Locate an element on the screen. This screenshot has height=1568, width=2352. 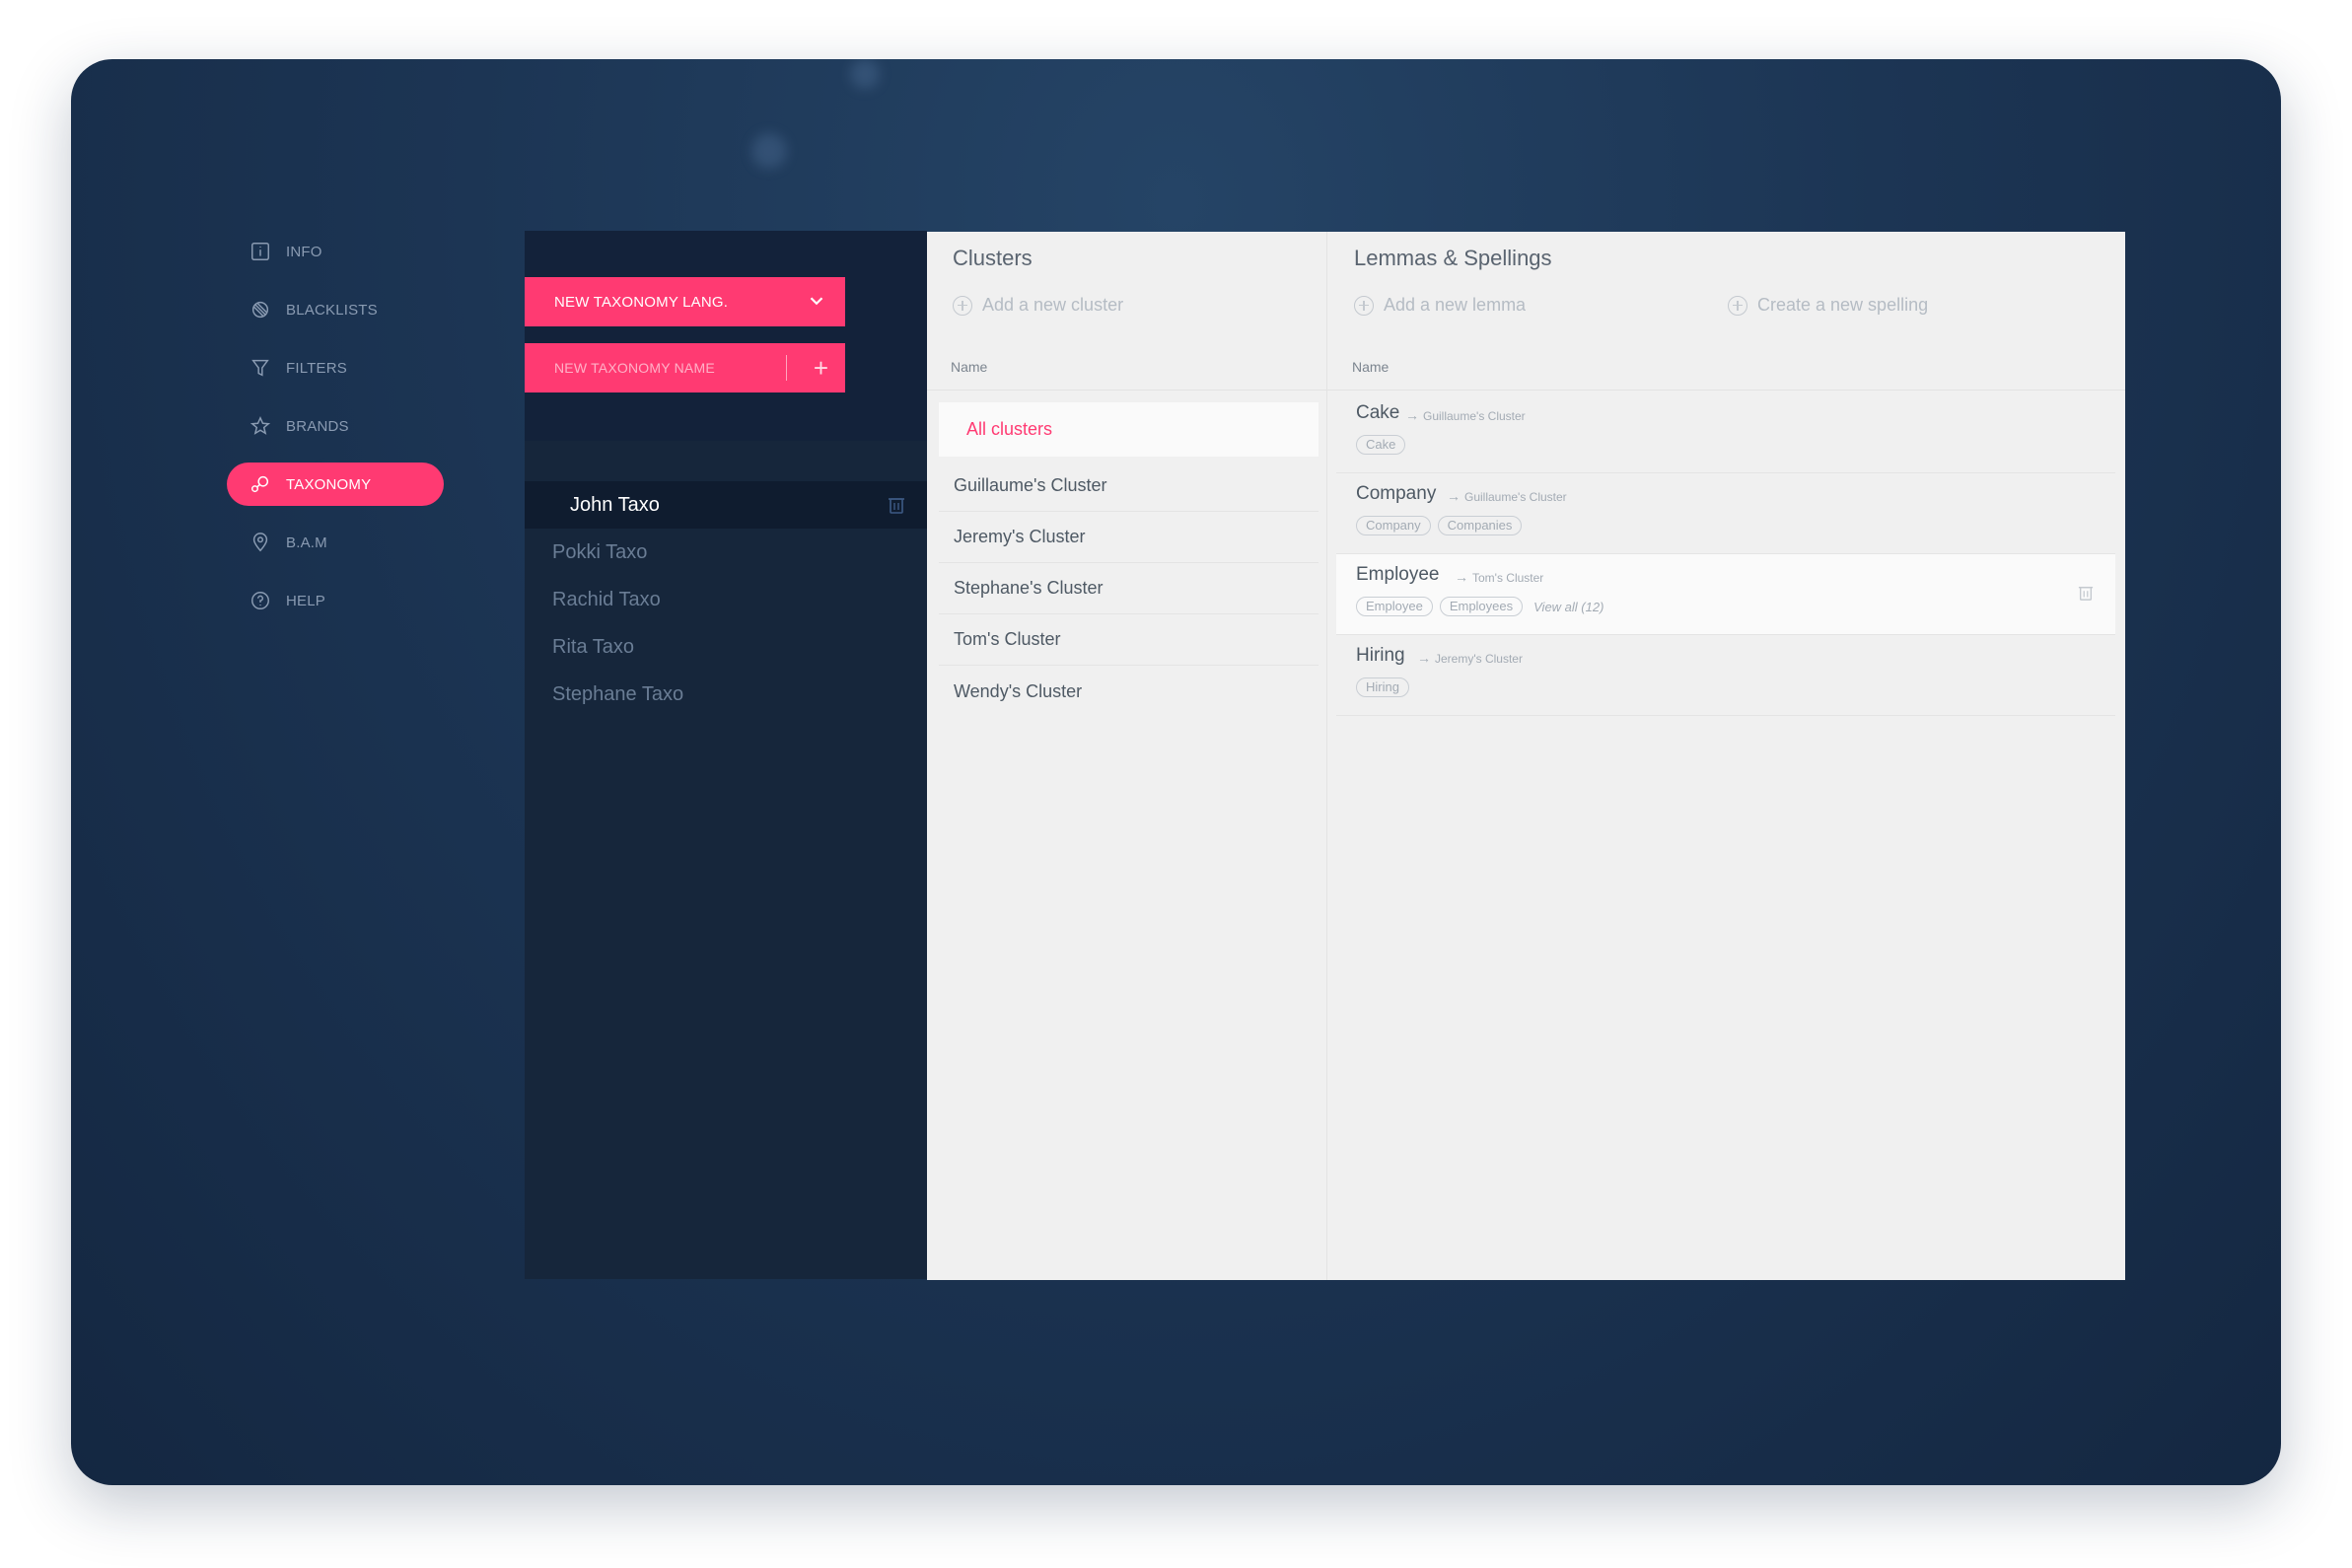
spelling-tags: Employee Employees View all (12) is located at coordinates (1480, 606).